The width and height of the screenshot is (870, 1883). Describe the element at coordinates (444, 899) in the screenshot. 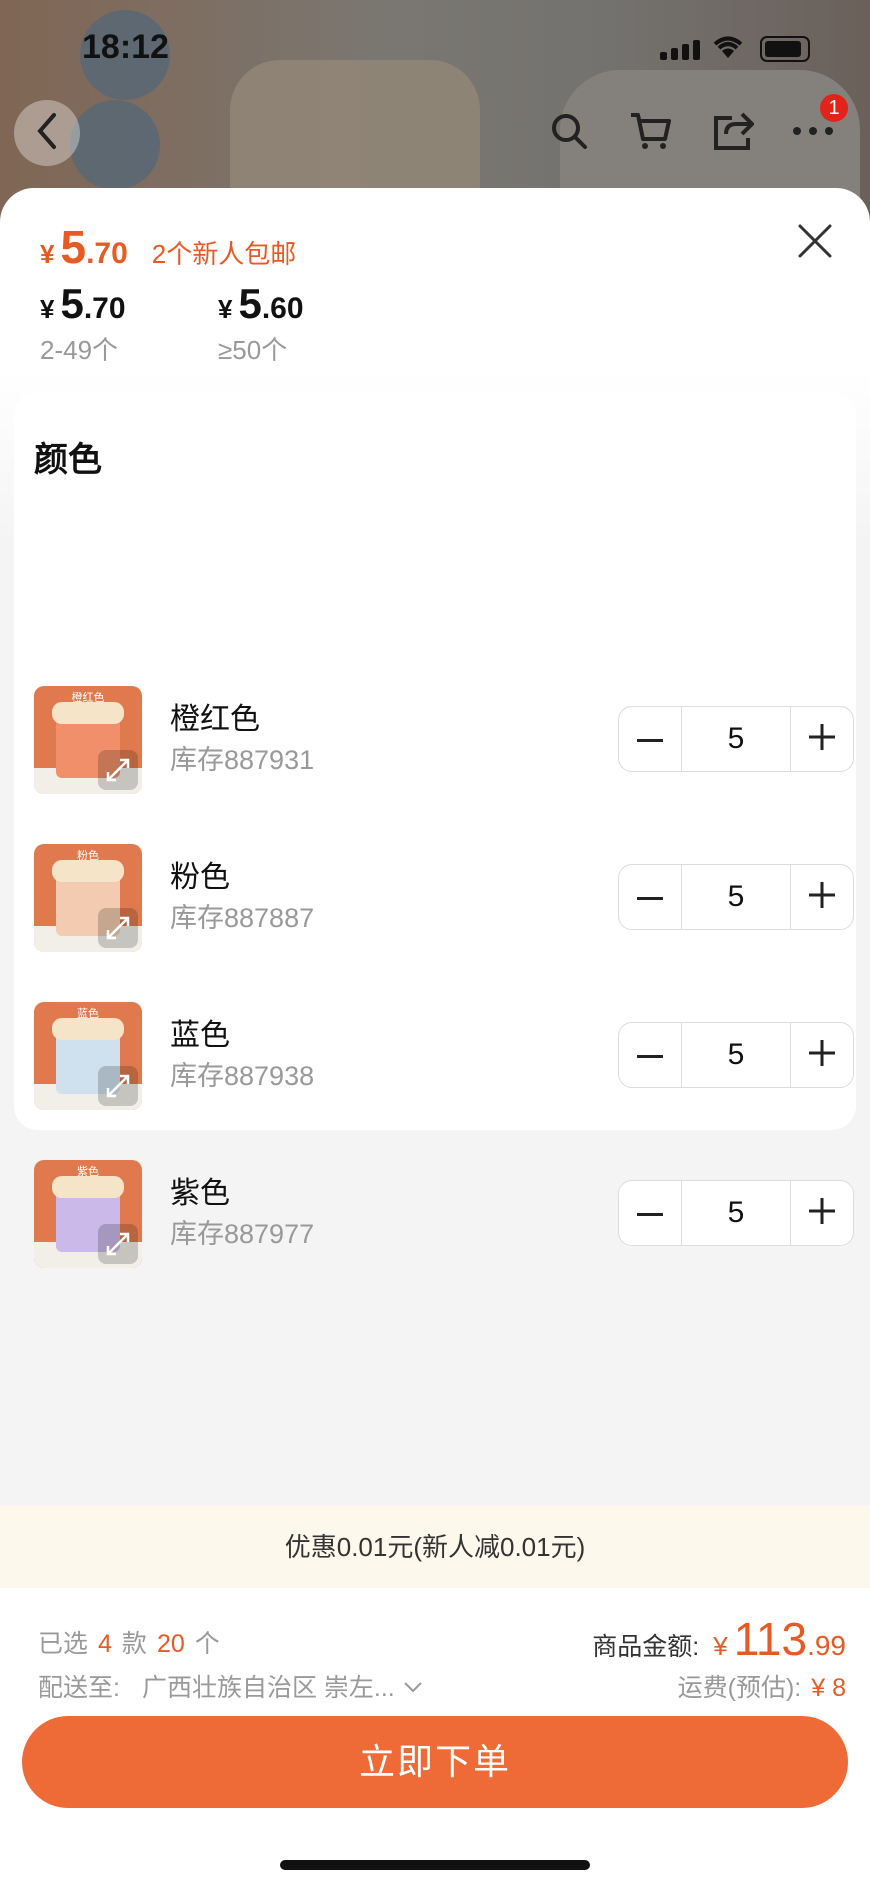

I see `variant-item-pink: 粉色 粉色 库存887887 5` at that location.